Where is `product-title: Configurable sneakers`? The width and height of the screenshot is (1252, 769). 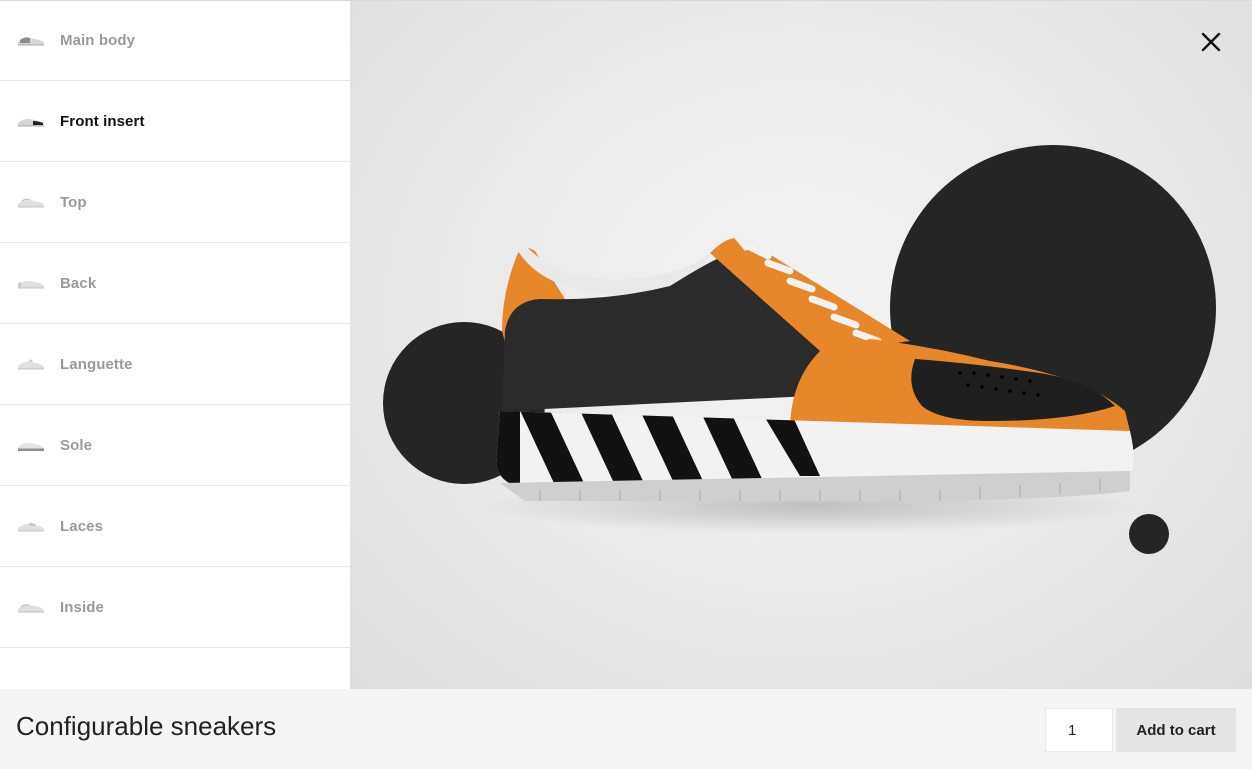 product-title: Configurable sneakers is located at coordinates (146, 726).